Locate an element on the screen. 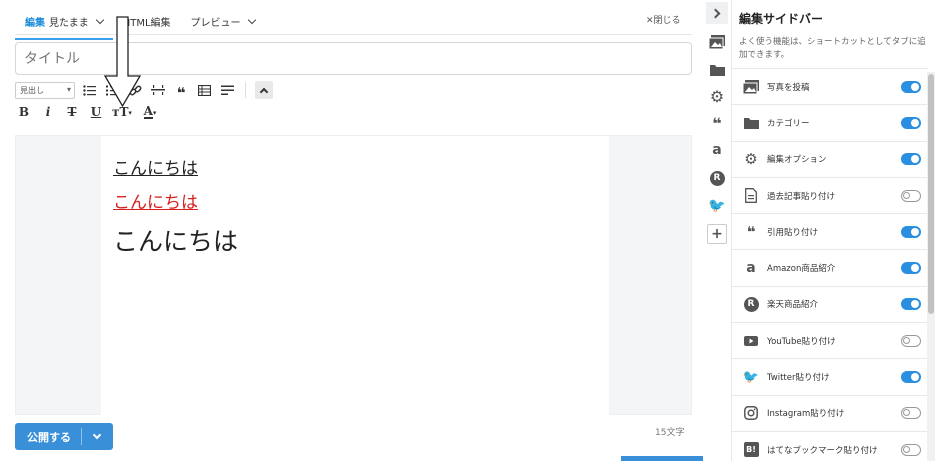 Image resolution: width=939 pixels, height=467 pixels. annotation-arrow-icon is located at coordinates (122, 62).